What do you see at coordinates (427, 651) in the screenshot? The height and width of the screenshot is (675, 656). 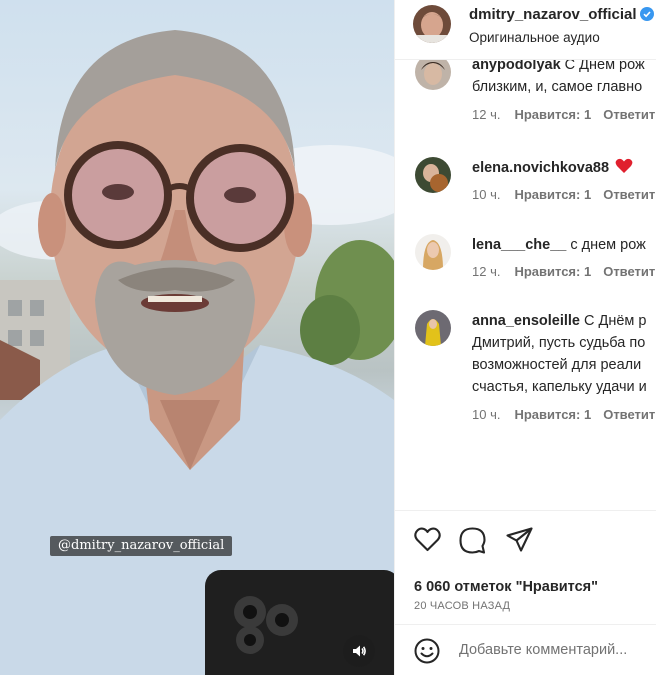 I see `emoji-picker-icon` at bounding box center [427, 651].